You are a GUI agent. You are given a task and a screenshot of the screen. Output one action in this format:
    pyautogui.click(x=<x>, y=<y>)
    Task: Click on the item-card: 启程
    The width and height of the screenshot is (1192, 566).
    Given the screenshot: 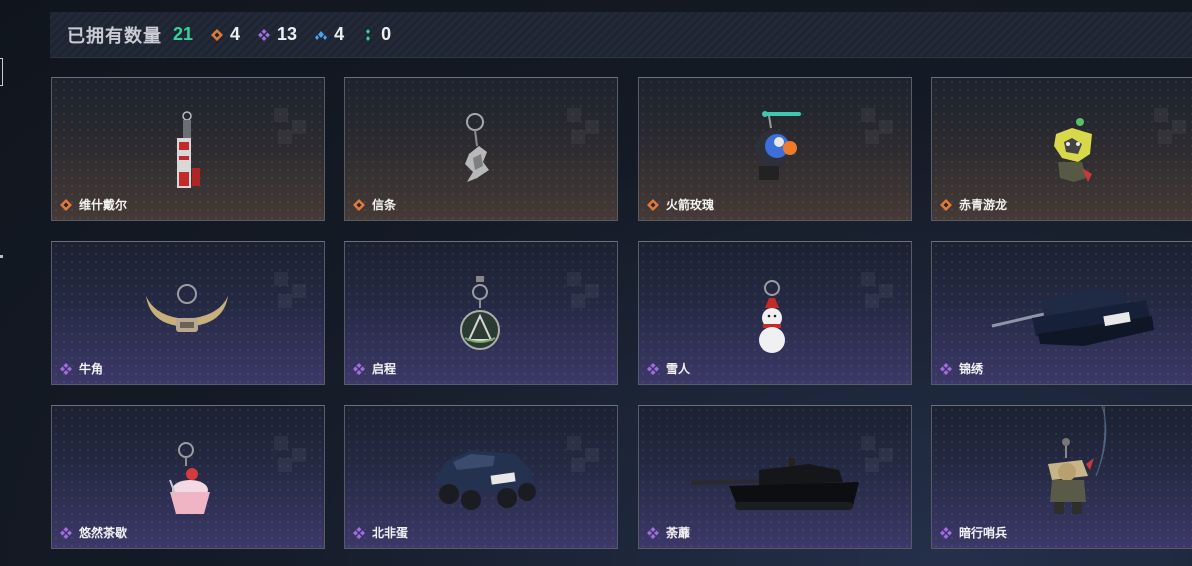 What is the action you would take?
    pyautogui.click(x=481, y=313)
    